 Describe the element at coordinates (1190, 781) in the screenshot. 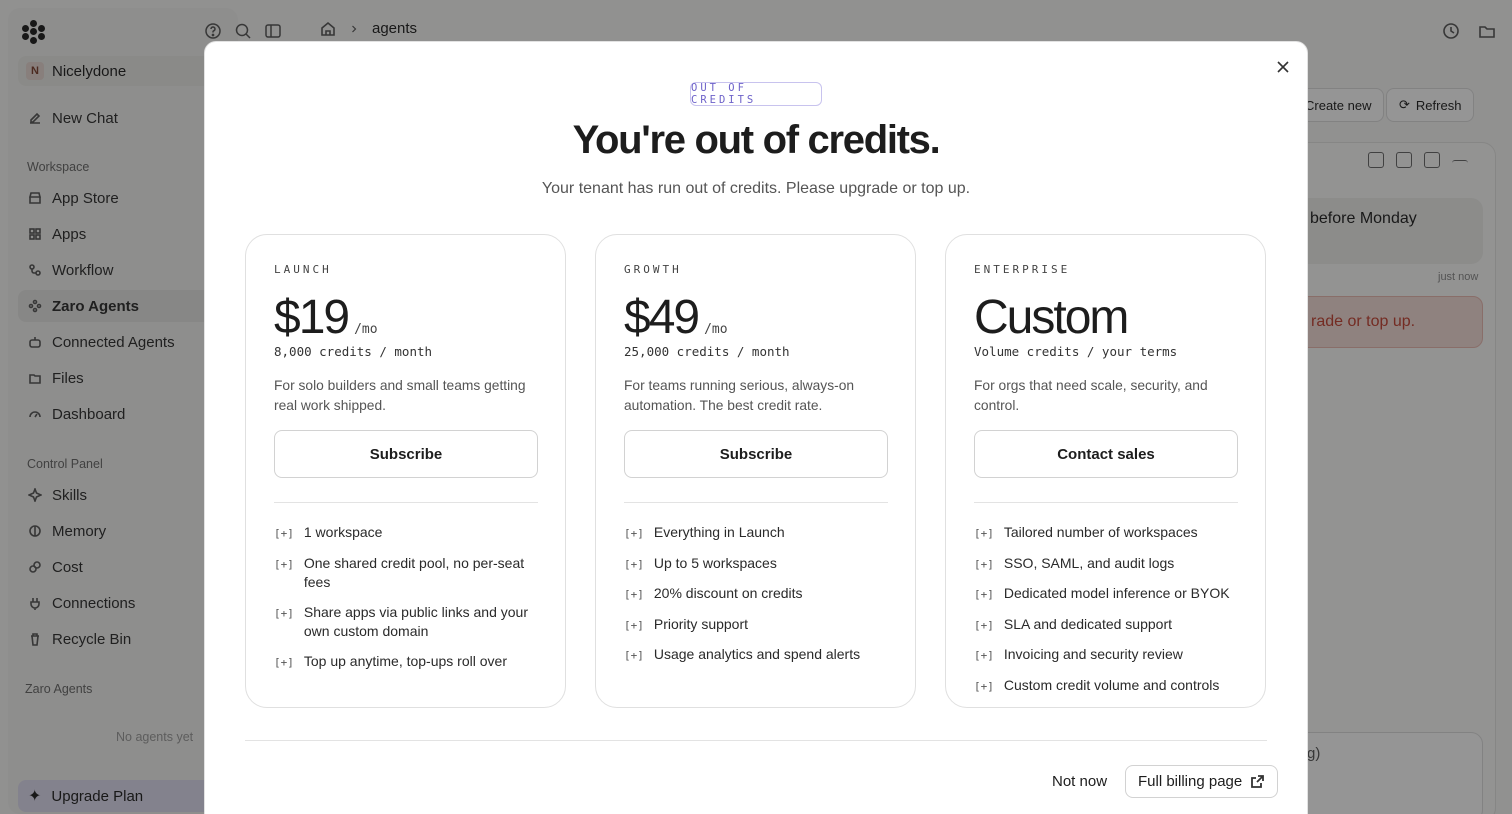

I see `full-billing-label: Full billing page` at that location.